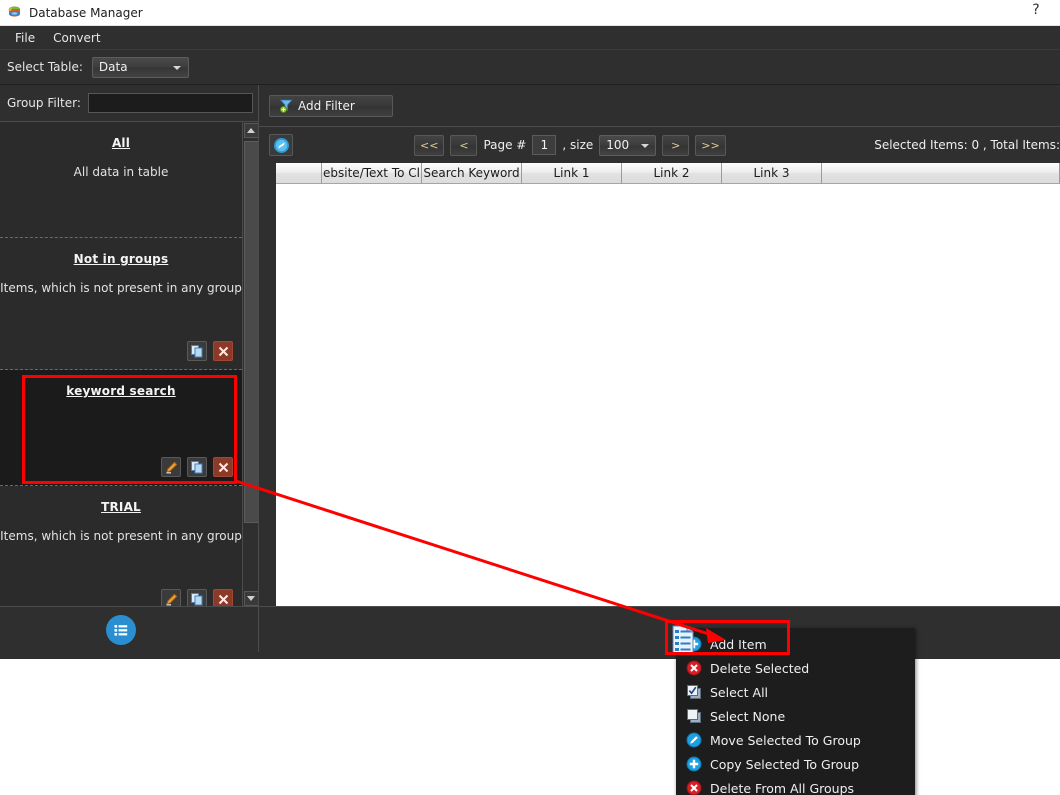 This screenshot has width=1060, height=795. I want to click on select-table-label: Select Table:, so click(45, 67).